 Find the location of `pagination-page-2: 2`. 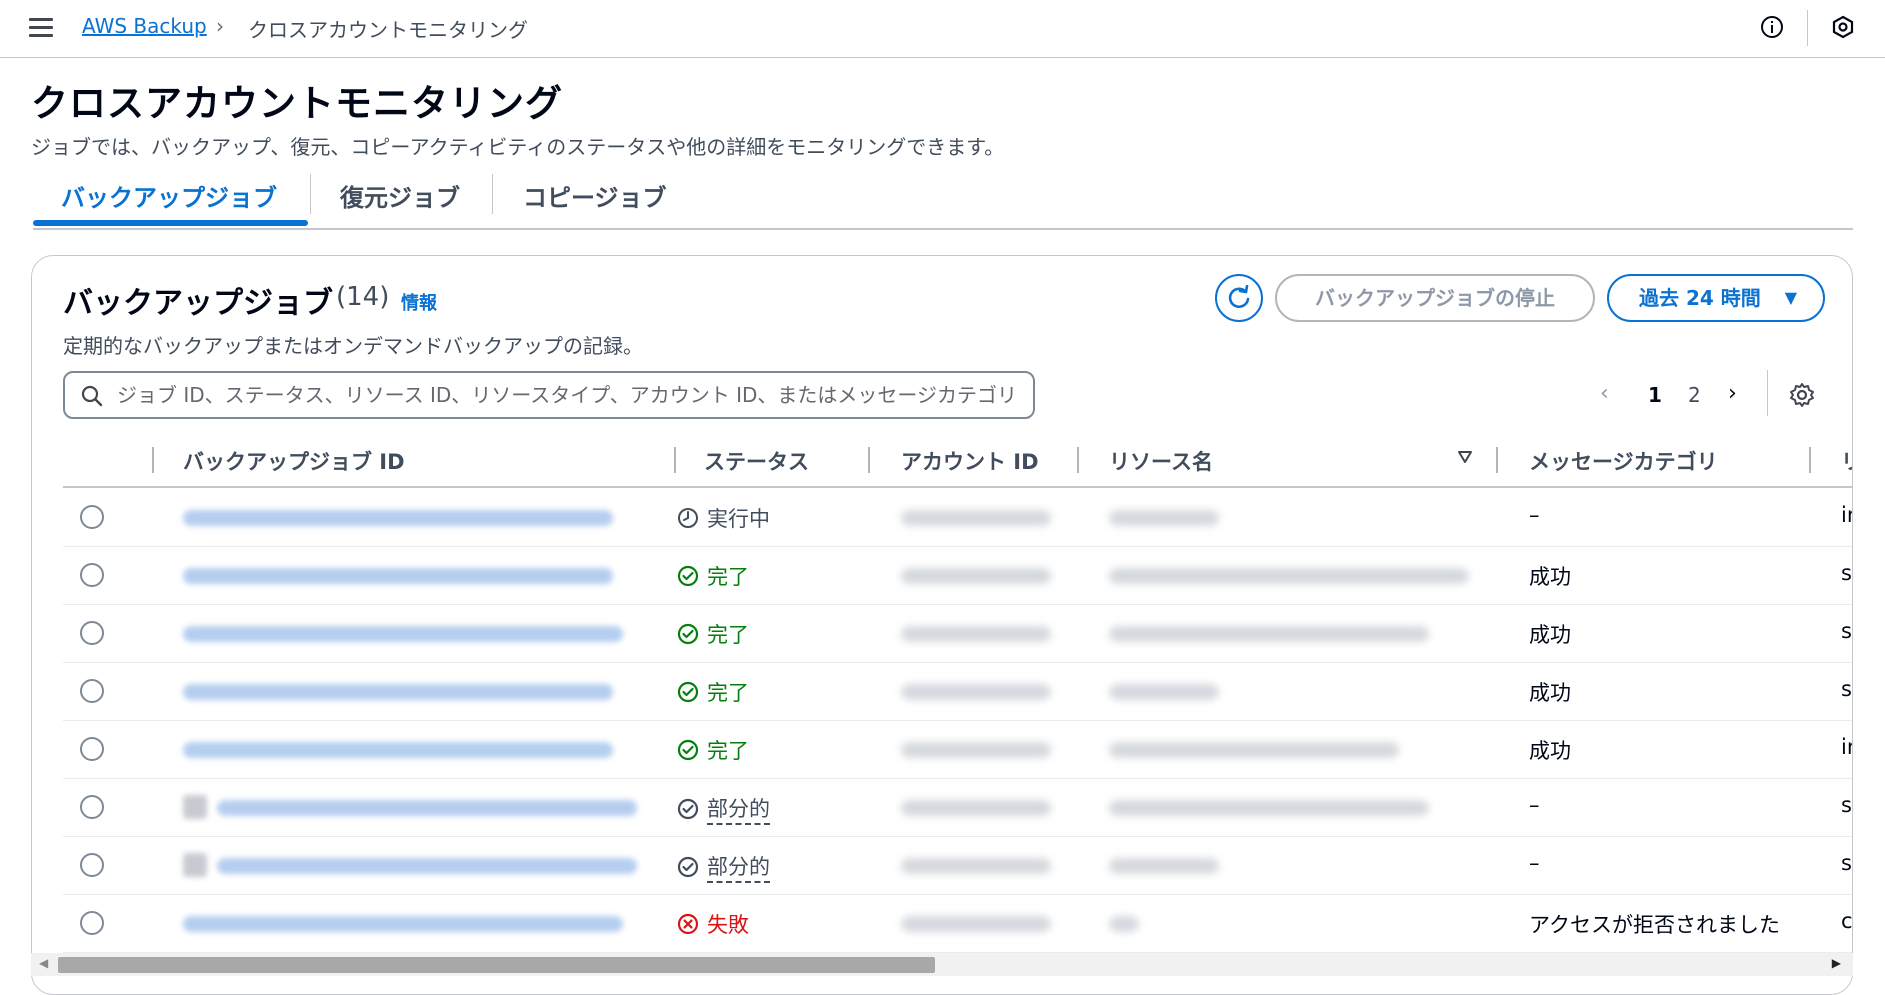

pagination-page-2: 2 is located at coordinates (1694, 395).